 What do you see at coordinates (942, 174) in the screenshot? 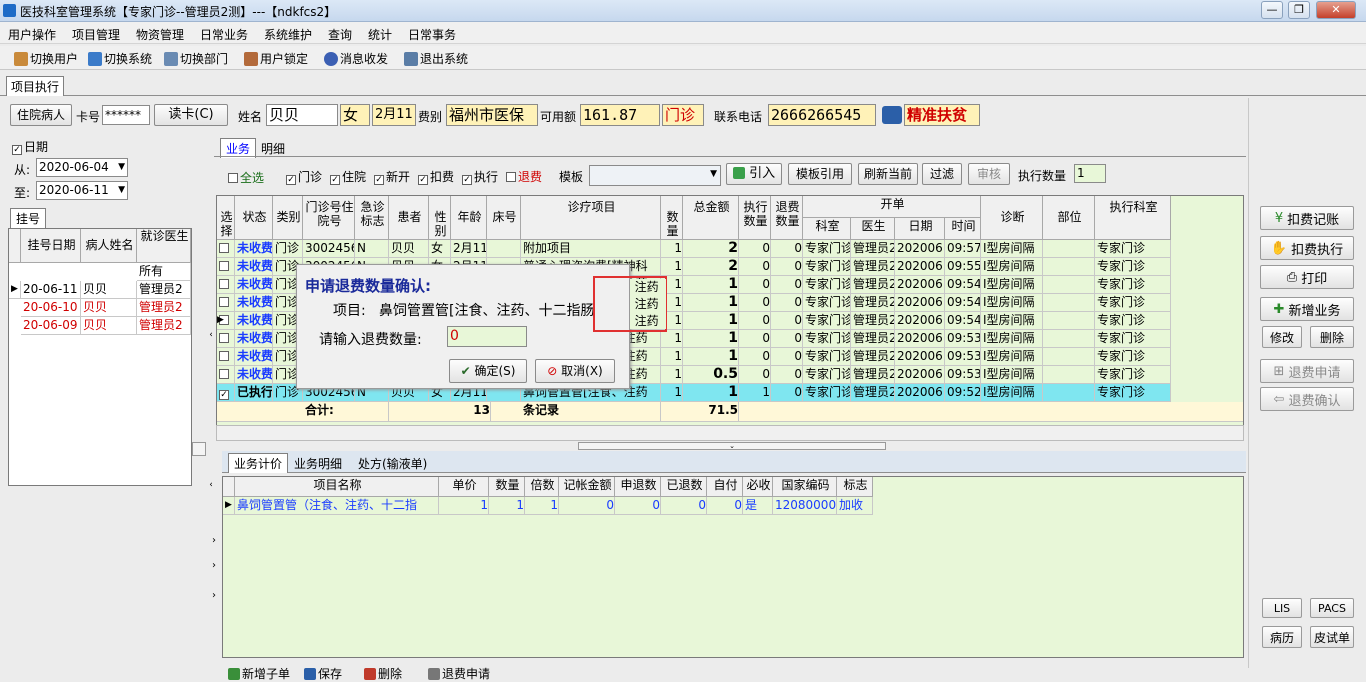
I see `filter-button: 过滤` at bounding box center [942, 174].